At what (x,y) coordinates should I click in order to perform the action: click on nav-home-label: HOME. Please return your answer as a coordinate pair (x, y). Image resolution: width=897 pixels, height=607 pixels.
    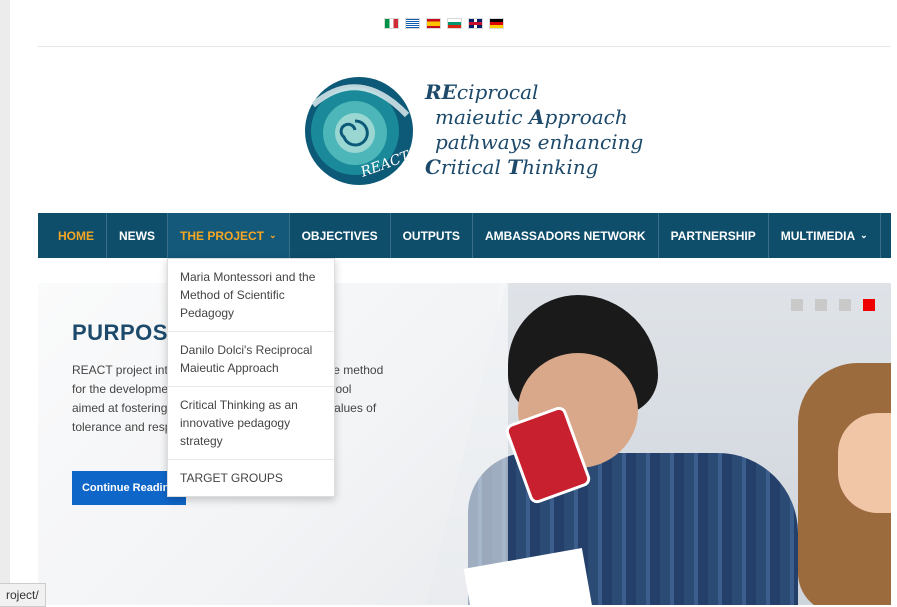
    Looking at the image, I should click on (76, 235).